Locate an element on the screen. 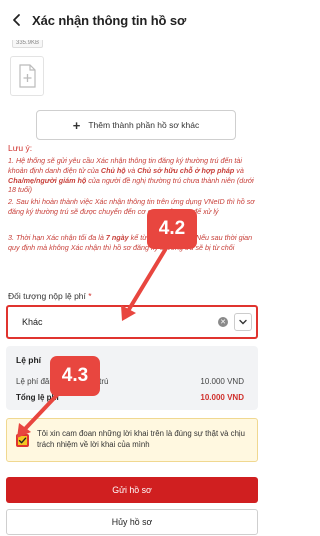 This screenshot has width=320, height=536. clear-icon: ✕ is located at coordinates (223, 322).